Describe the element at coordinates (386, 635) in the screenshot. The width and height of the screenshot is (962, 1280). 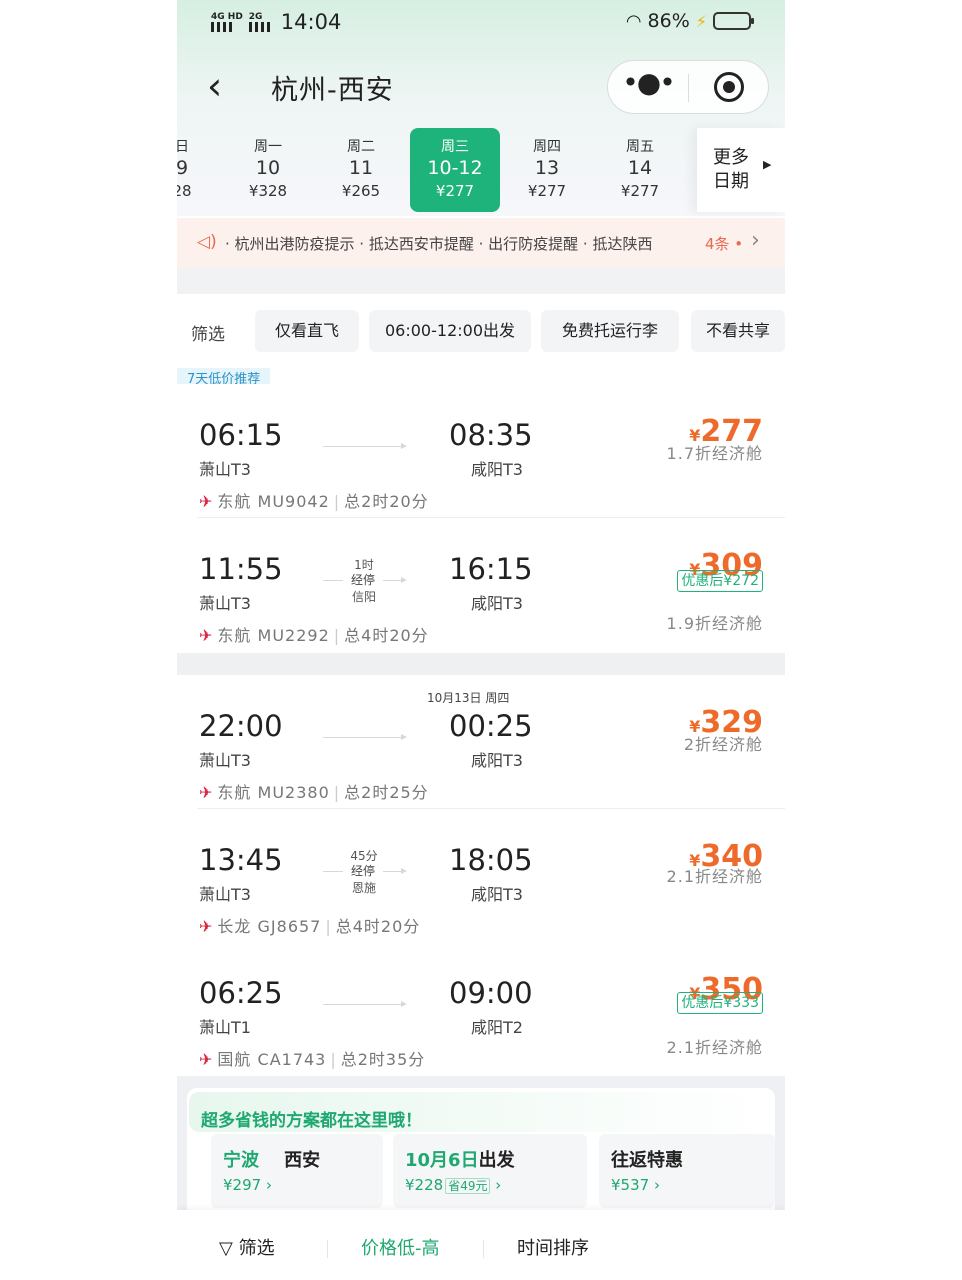
I see `flight-duration: 总4时20分` at that location.